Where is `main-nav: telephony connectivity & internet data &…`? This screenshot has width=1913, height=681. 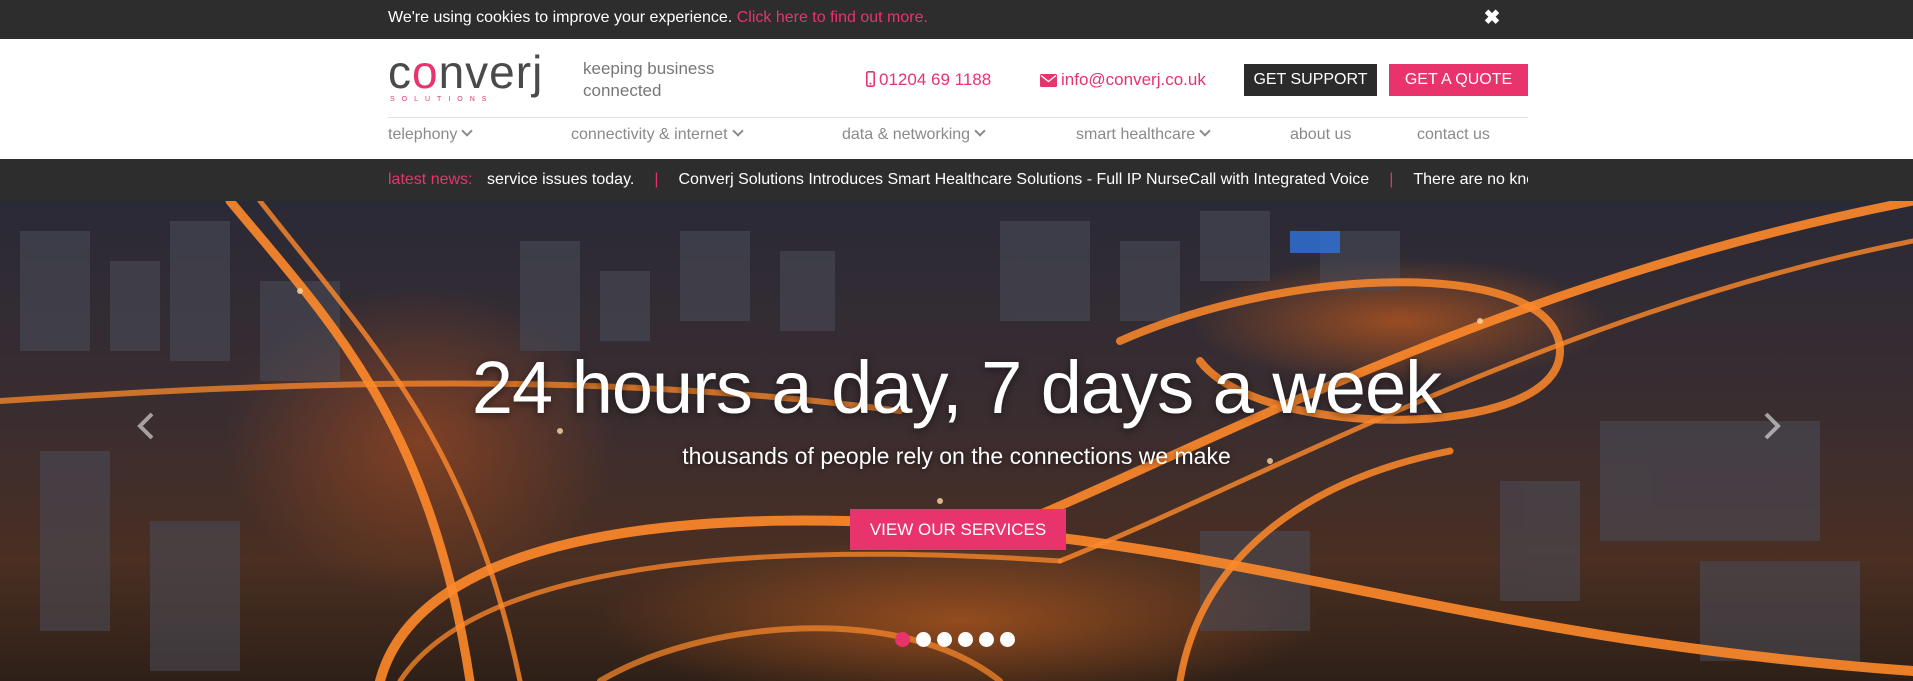
main-nav: telephony connectivity & internet data &… is located at coordinates (956, 140).